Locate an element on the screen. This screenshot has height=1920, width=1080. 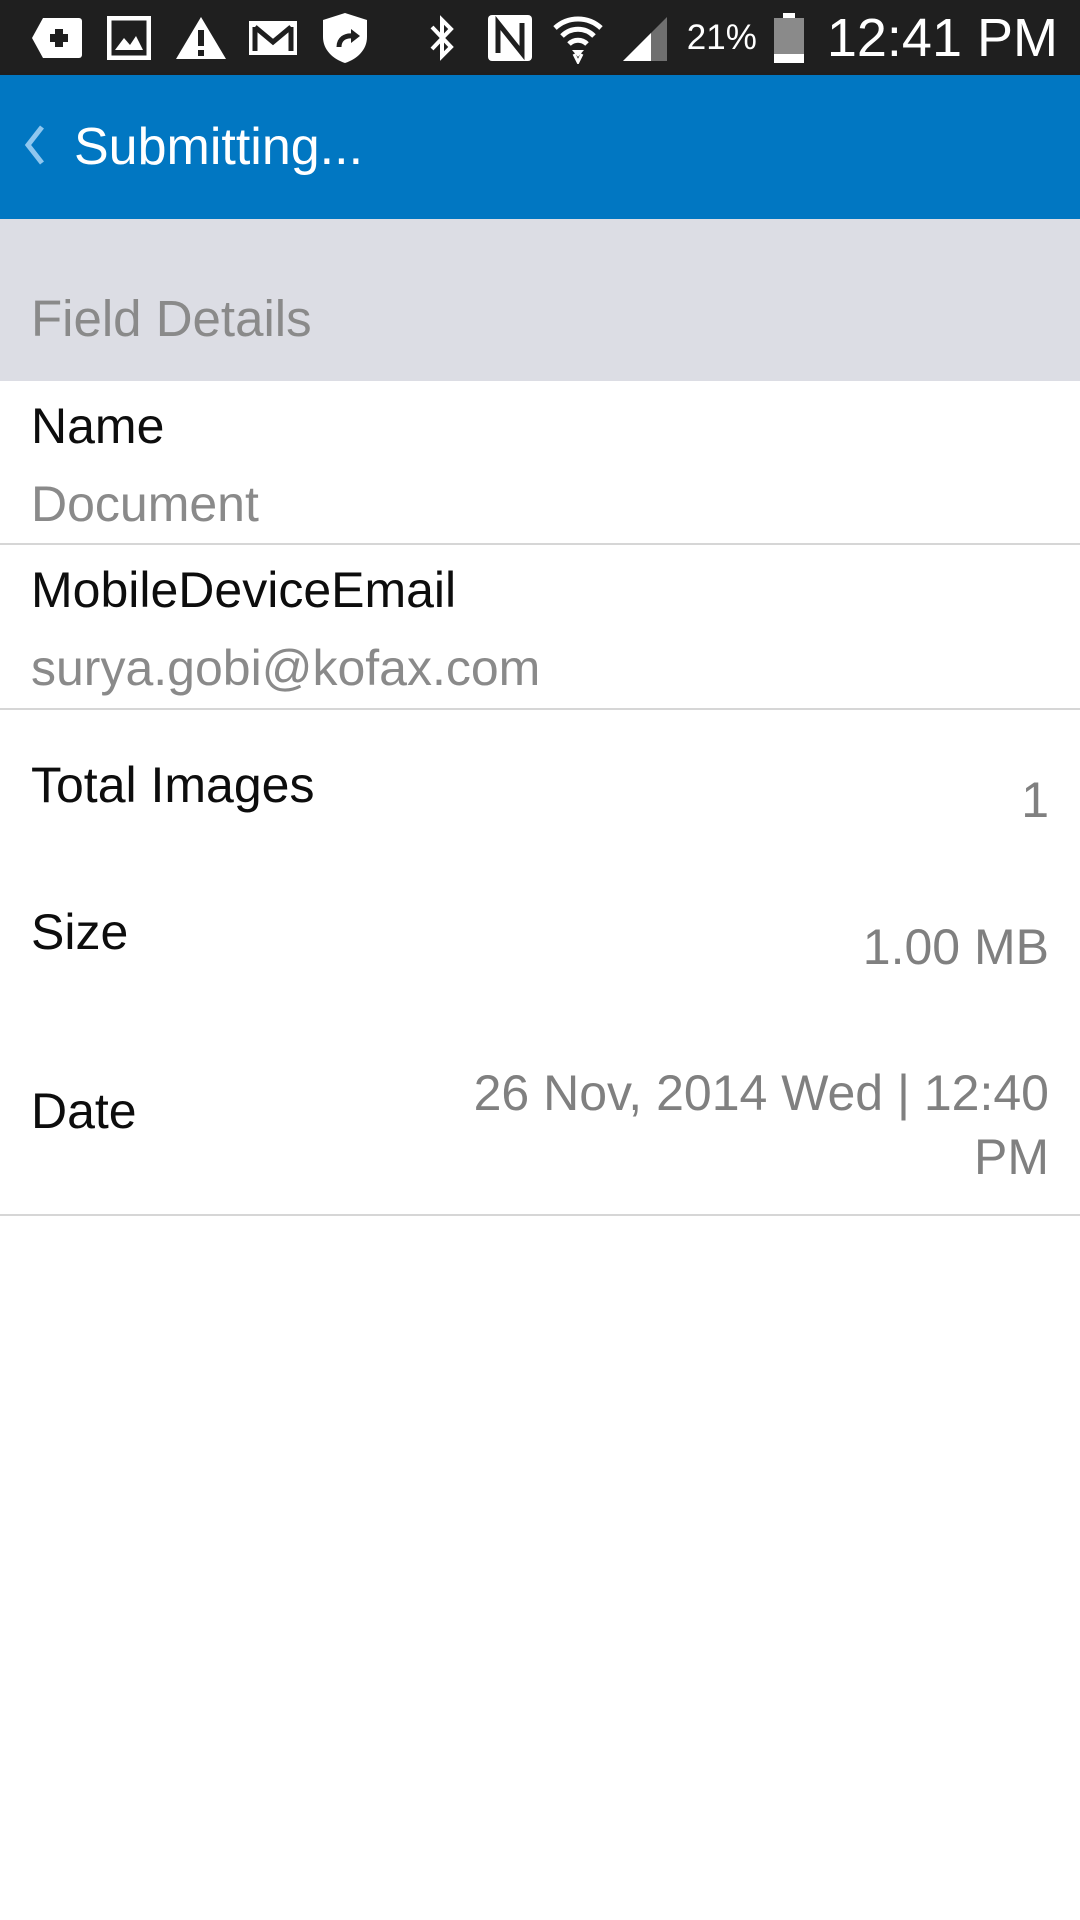
status-bar-notification-icons is located at coordinates (201, 37).